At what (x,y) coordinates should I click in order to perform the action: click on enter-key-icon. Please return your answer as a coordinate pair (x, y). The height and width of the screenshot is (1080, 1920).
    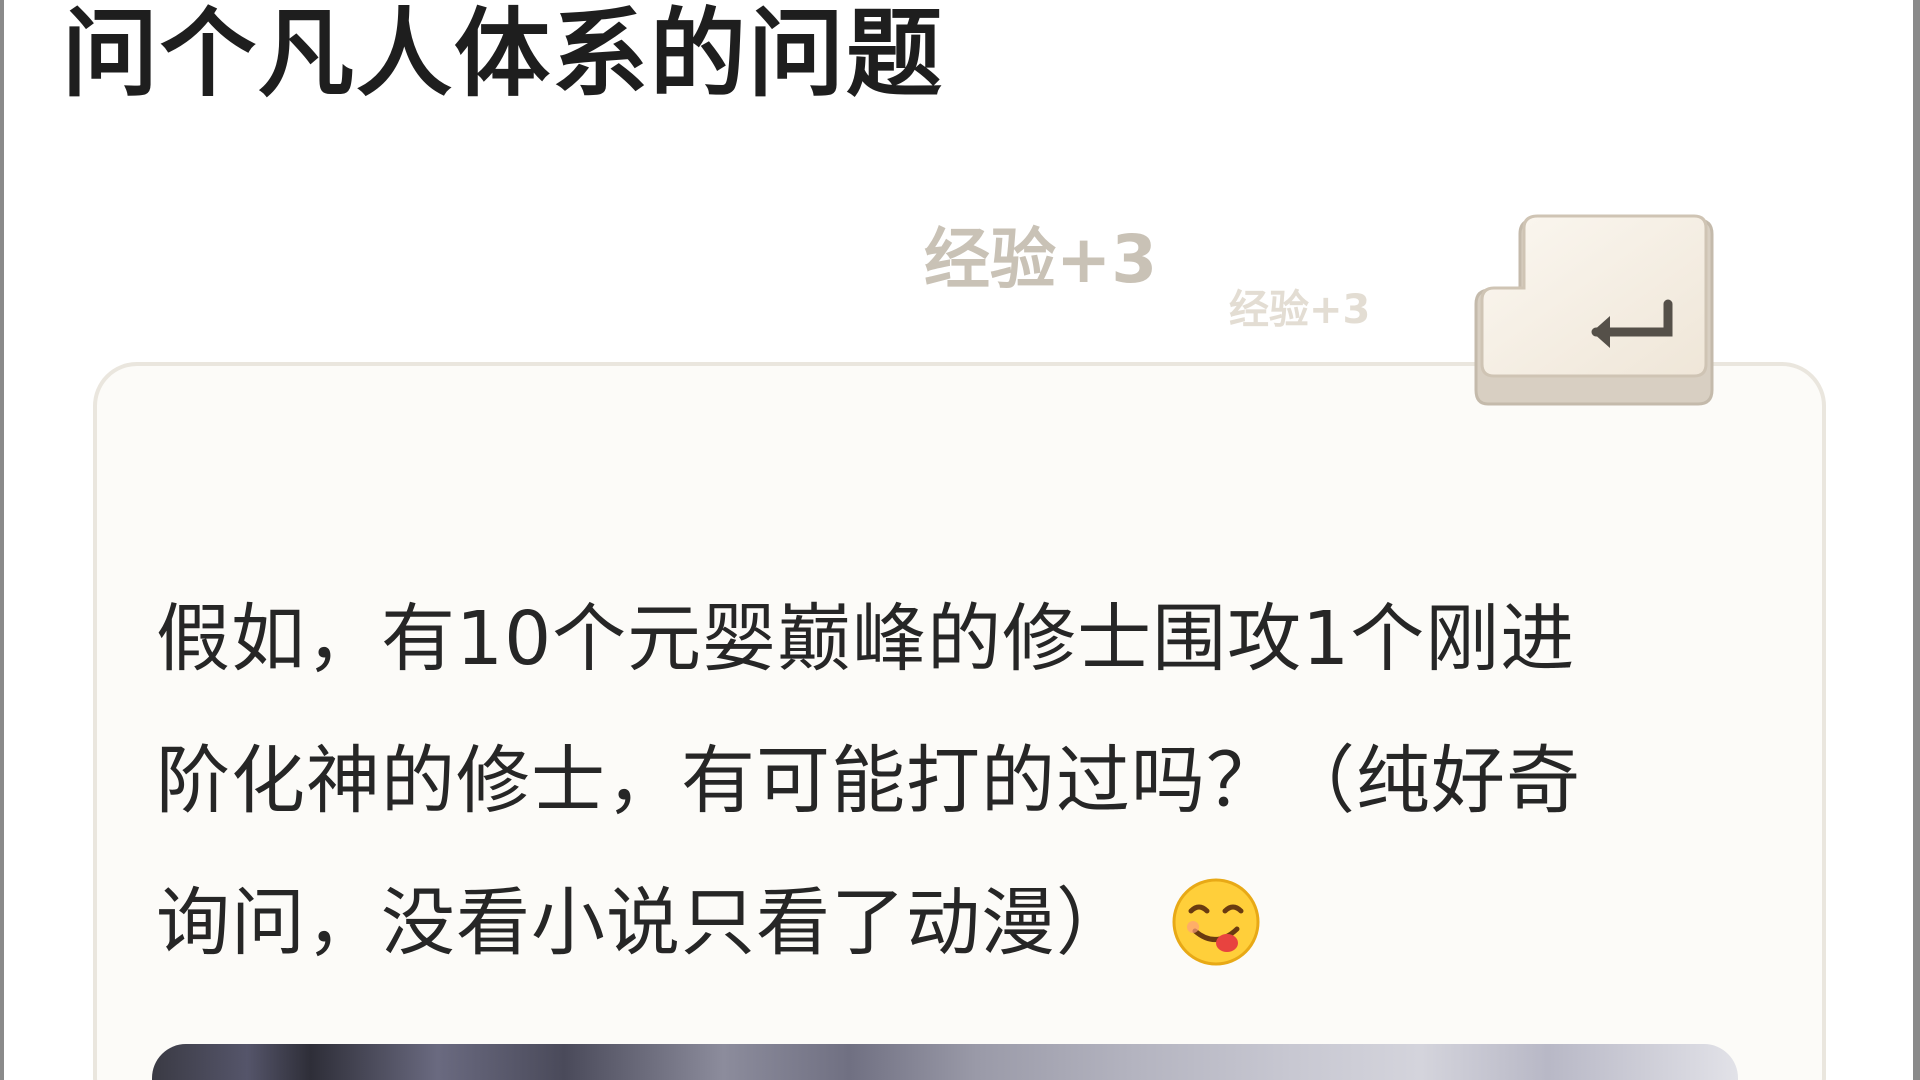
    Looking at the image, I should click on (1595, 310).